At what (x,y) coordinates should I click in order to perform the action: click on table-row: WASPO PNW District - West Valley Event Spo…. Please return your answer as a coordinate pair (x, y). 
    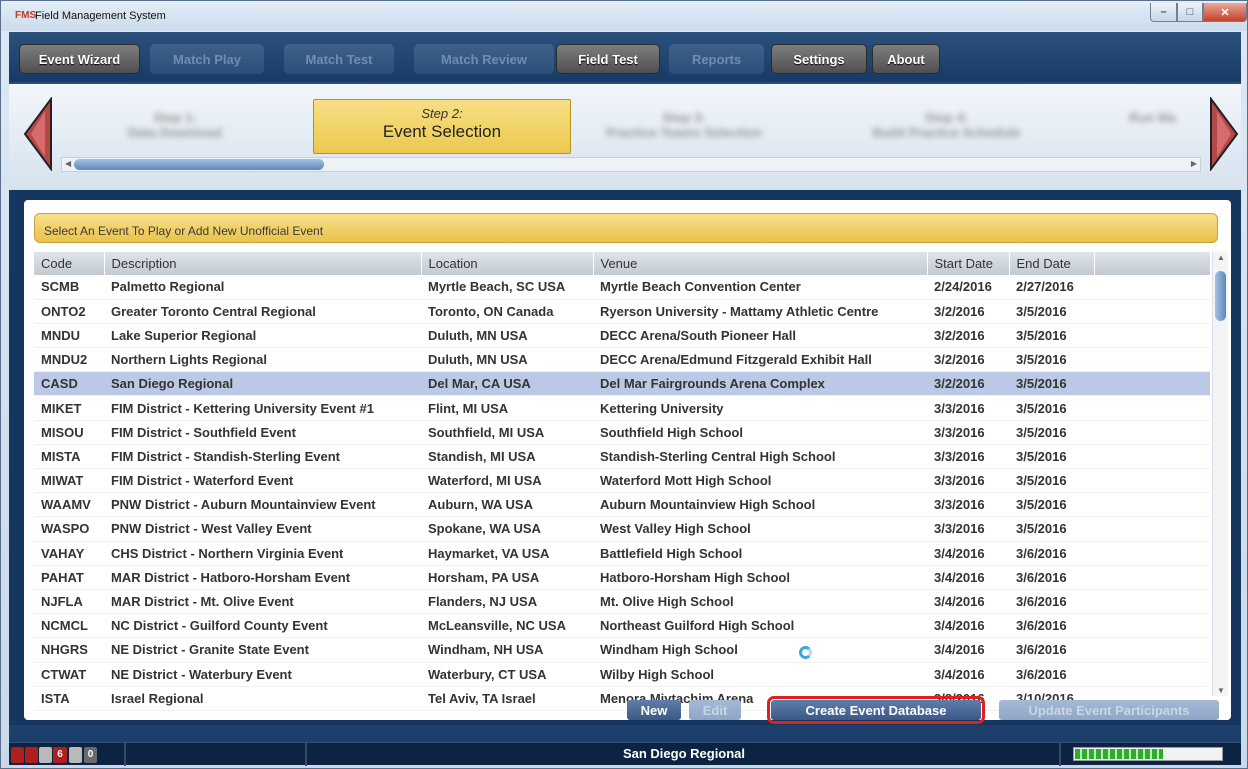
    Looking at the image, I should click on (622, 529).